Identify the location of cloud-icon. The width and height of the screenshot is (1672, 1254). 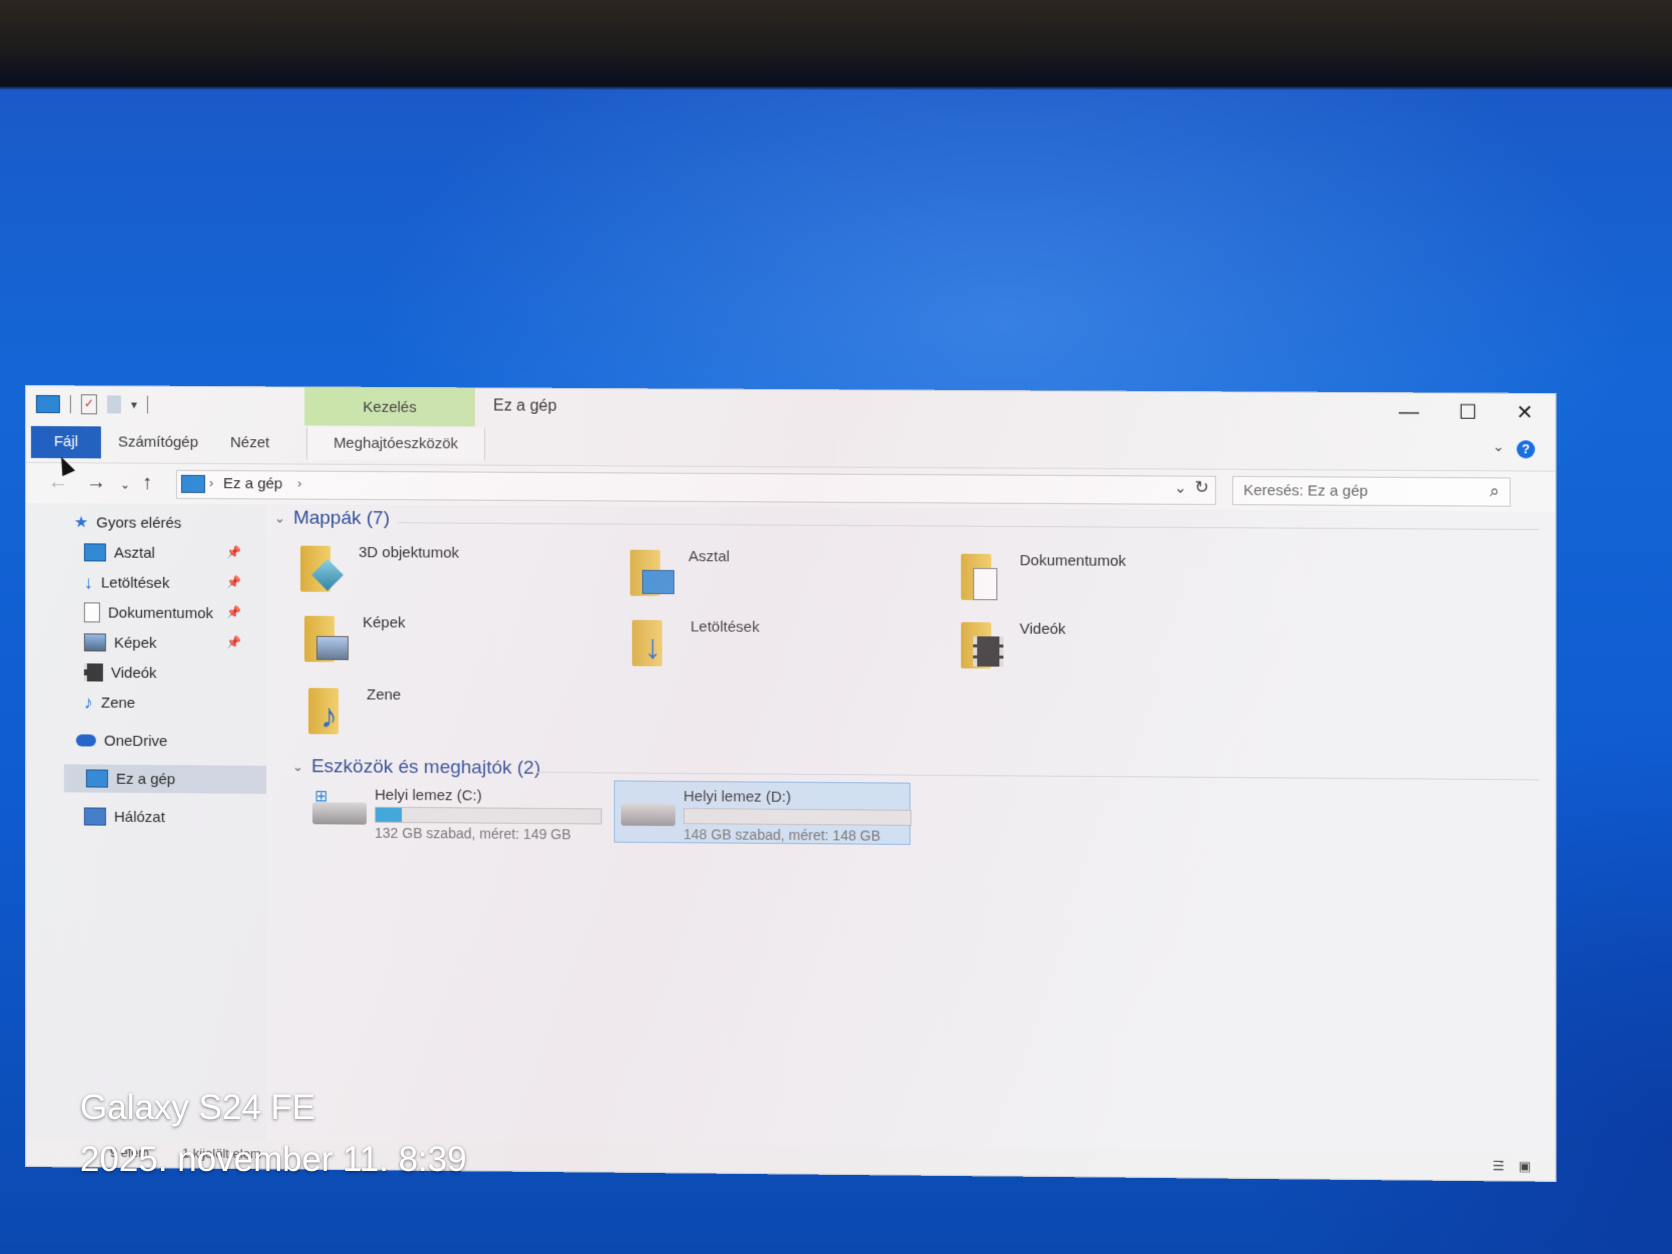
(86, 740).